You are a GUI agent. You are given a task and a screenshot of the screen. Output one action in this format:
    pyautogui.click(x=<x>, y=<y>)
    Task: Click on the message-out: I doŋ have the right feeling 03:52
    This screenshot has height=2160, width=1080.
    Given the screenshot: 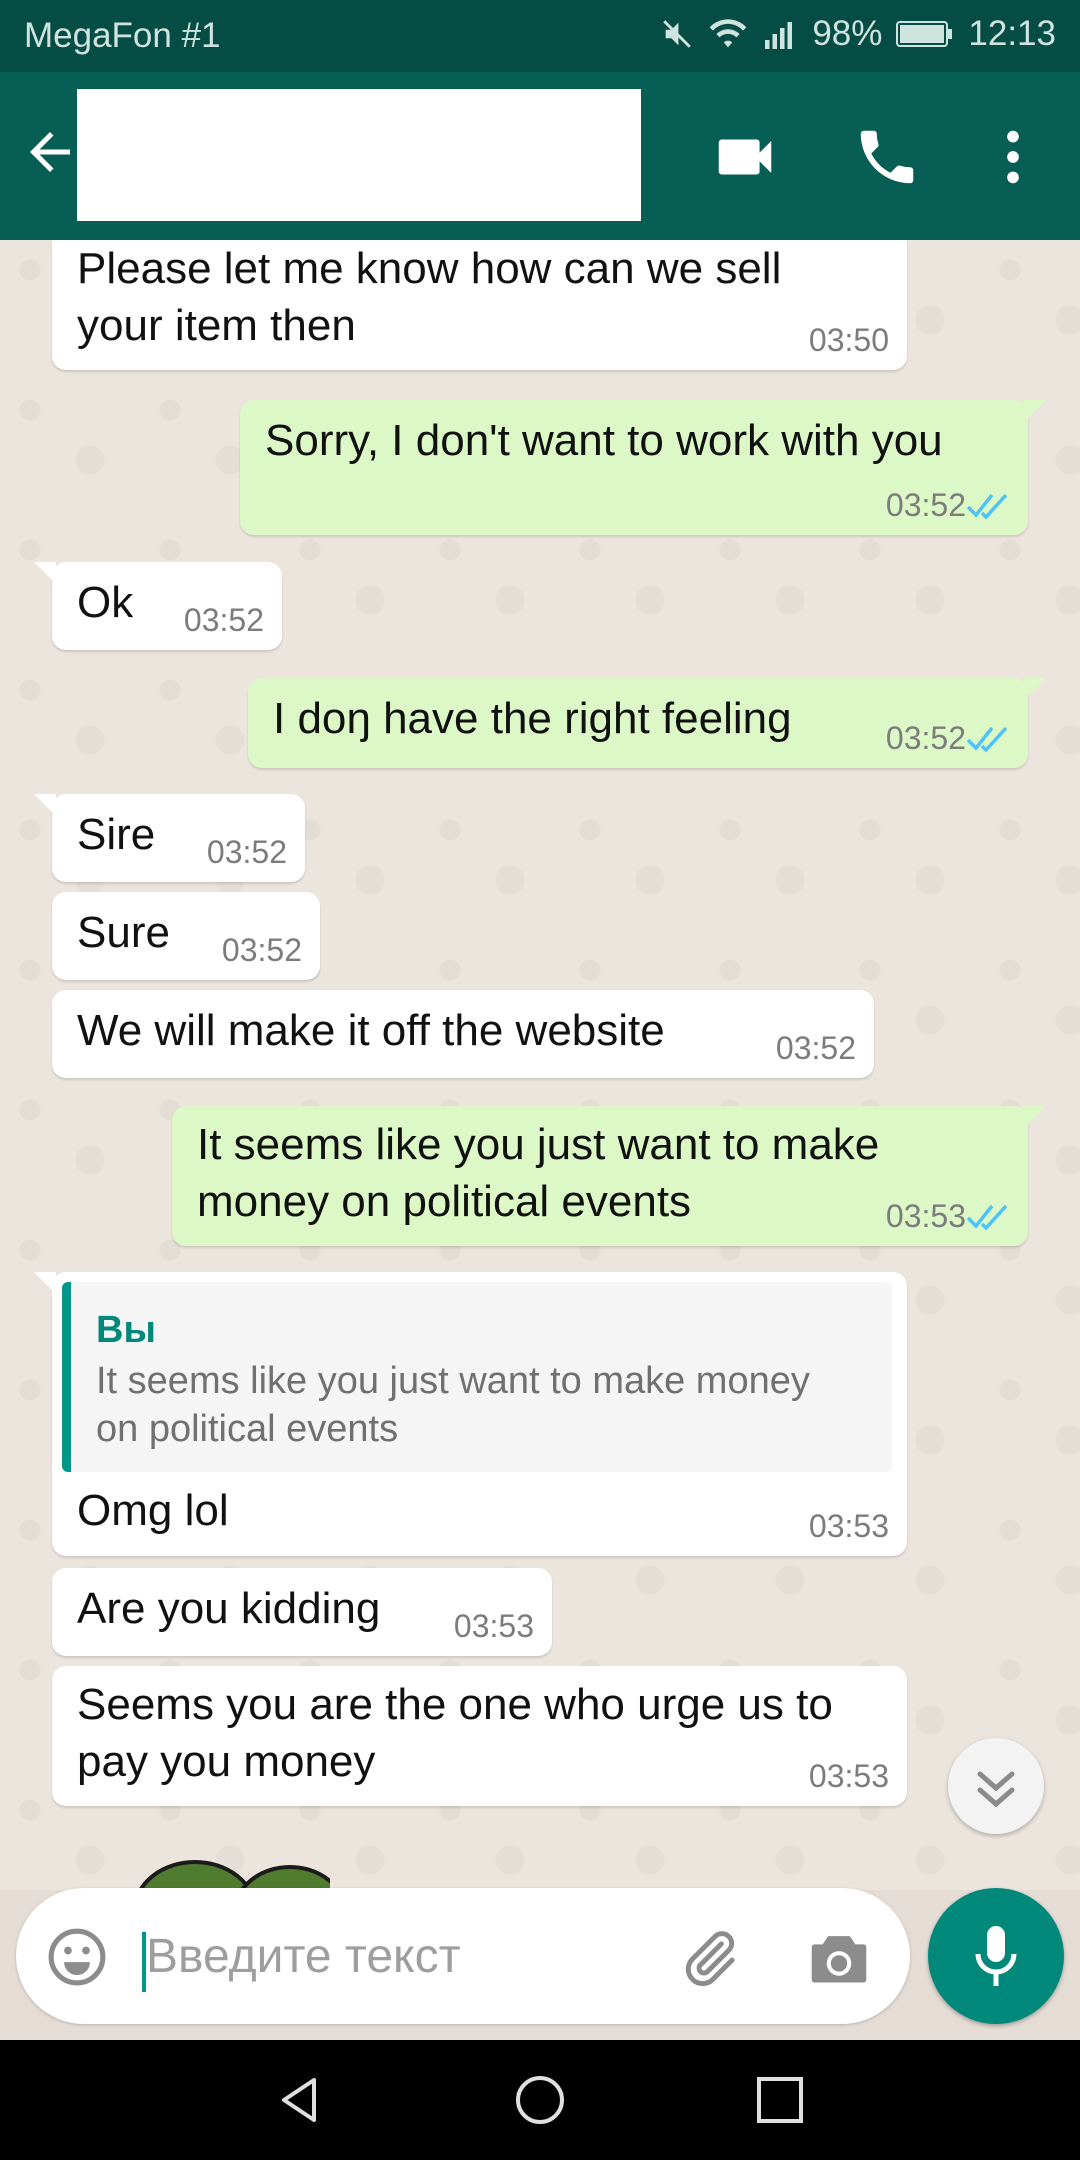 What is the action you would take?
    pyautogui.click(x=647, y=723)
    